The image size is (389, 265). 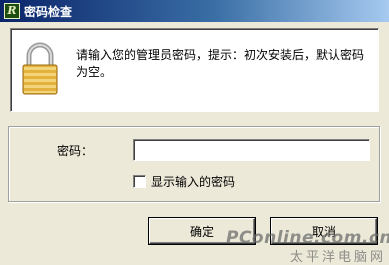 I want to click on password-input, so click(x=251, y=150).